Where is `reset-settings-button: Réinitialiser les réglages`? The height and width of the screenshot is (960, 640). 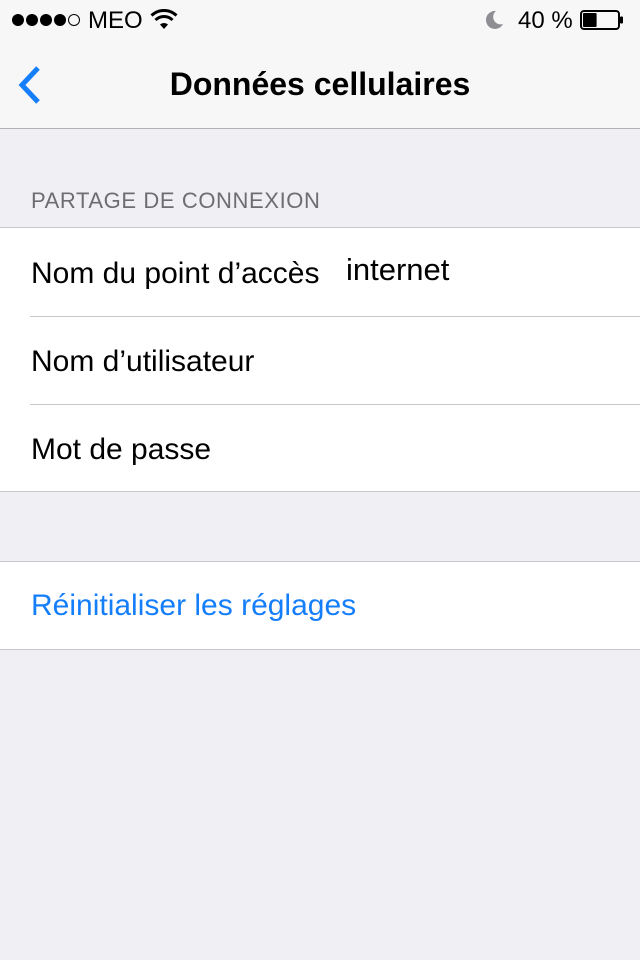
reset-settings-button: Réinitialiser les réglages is located at coordinates (193, 606).